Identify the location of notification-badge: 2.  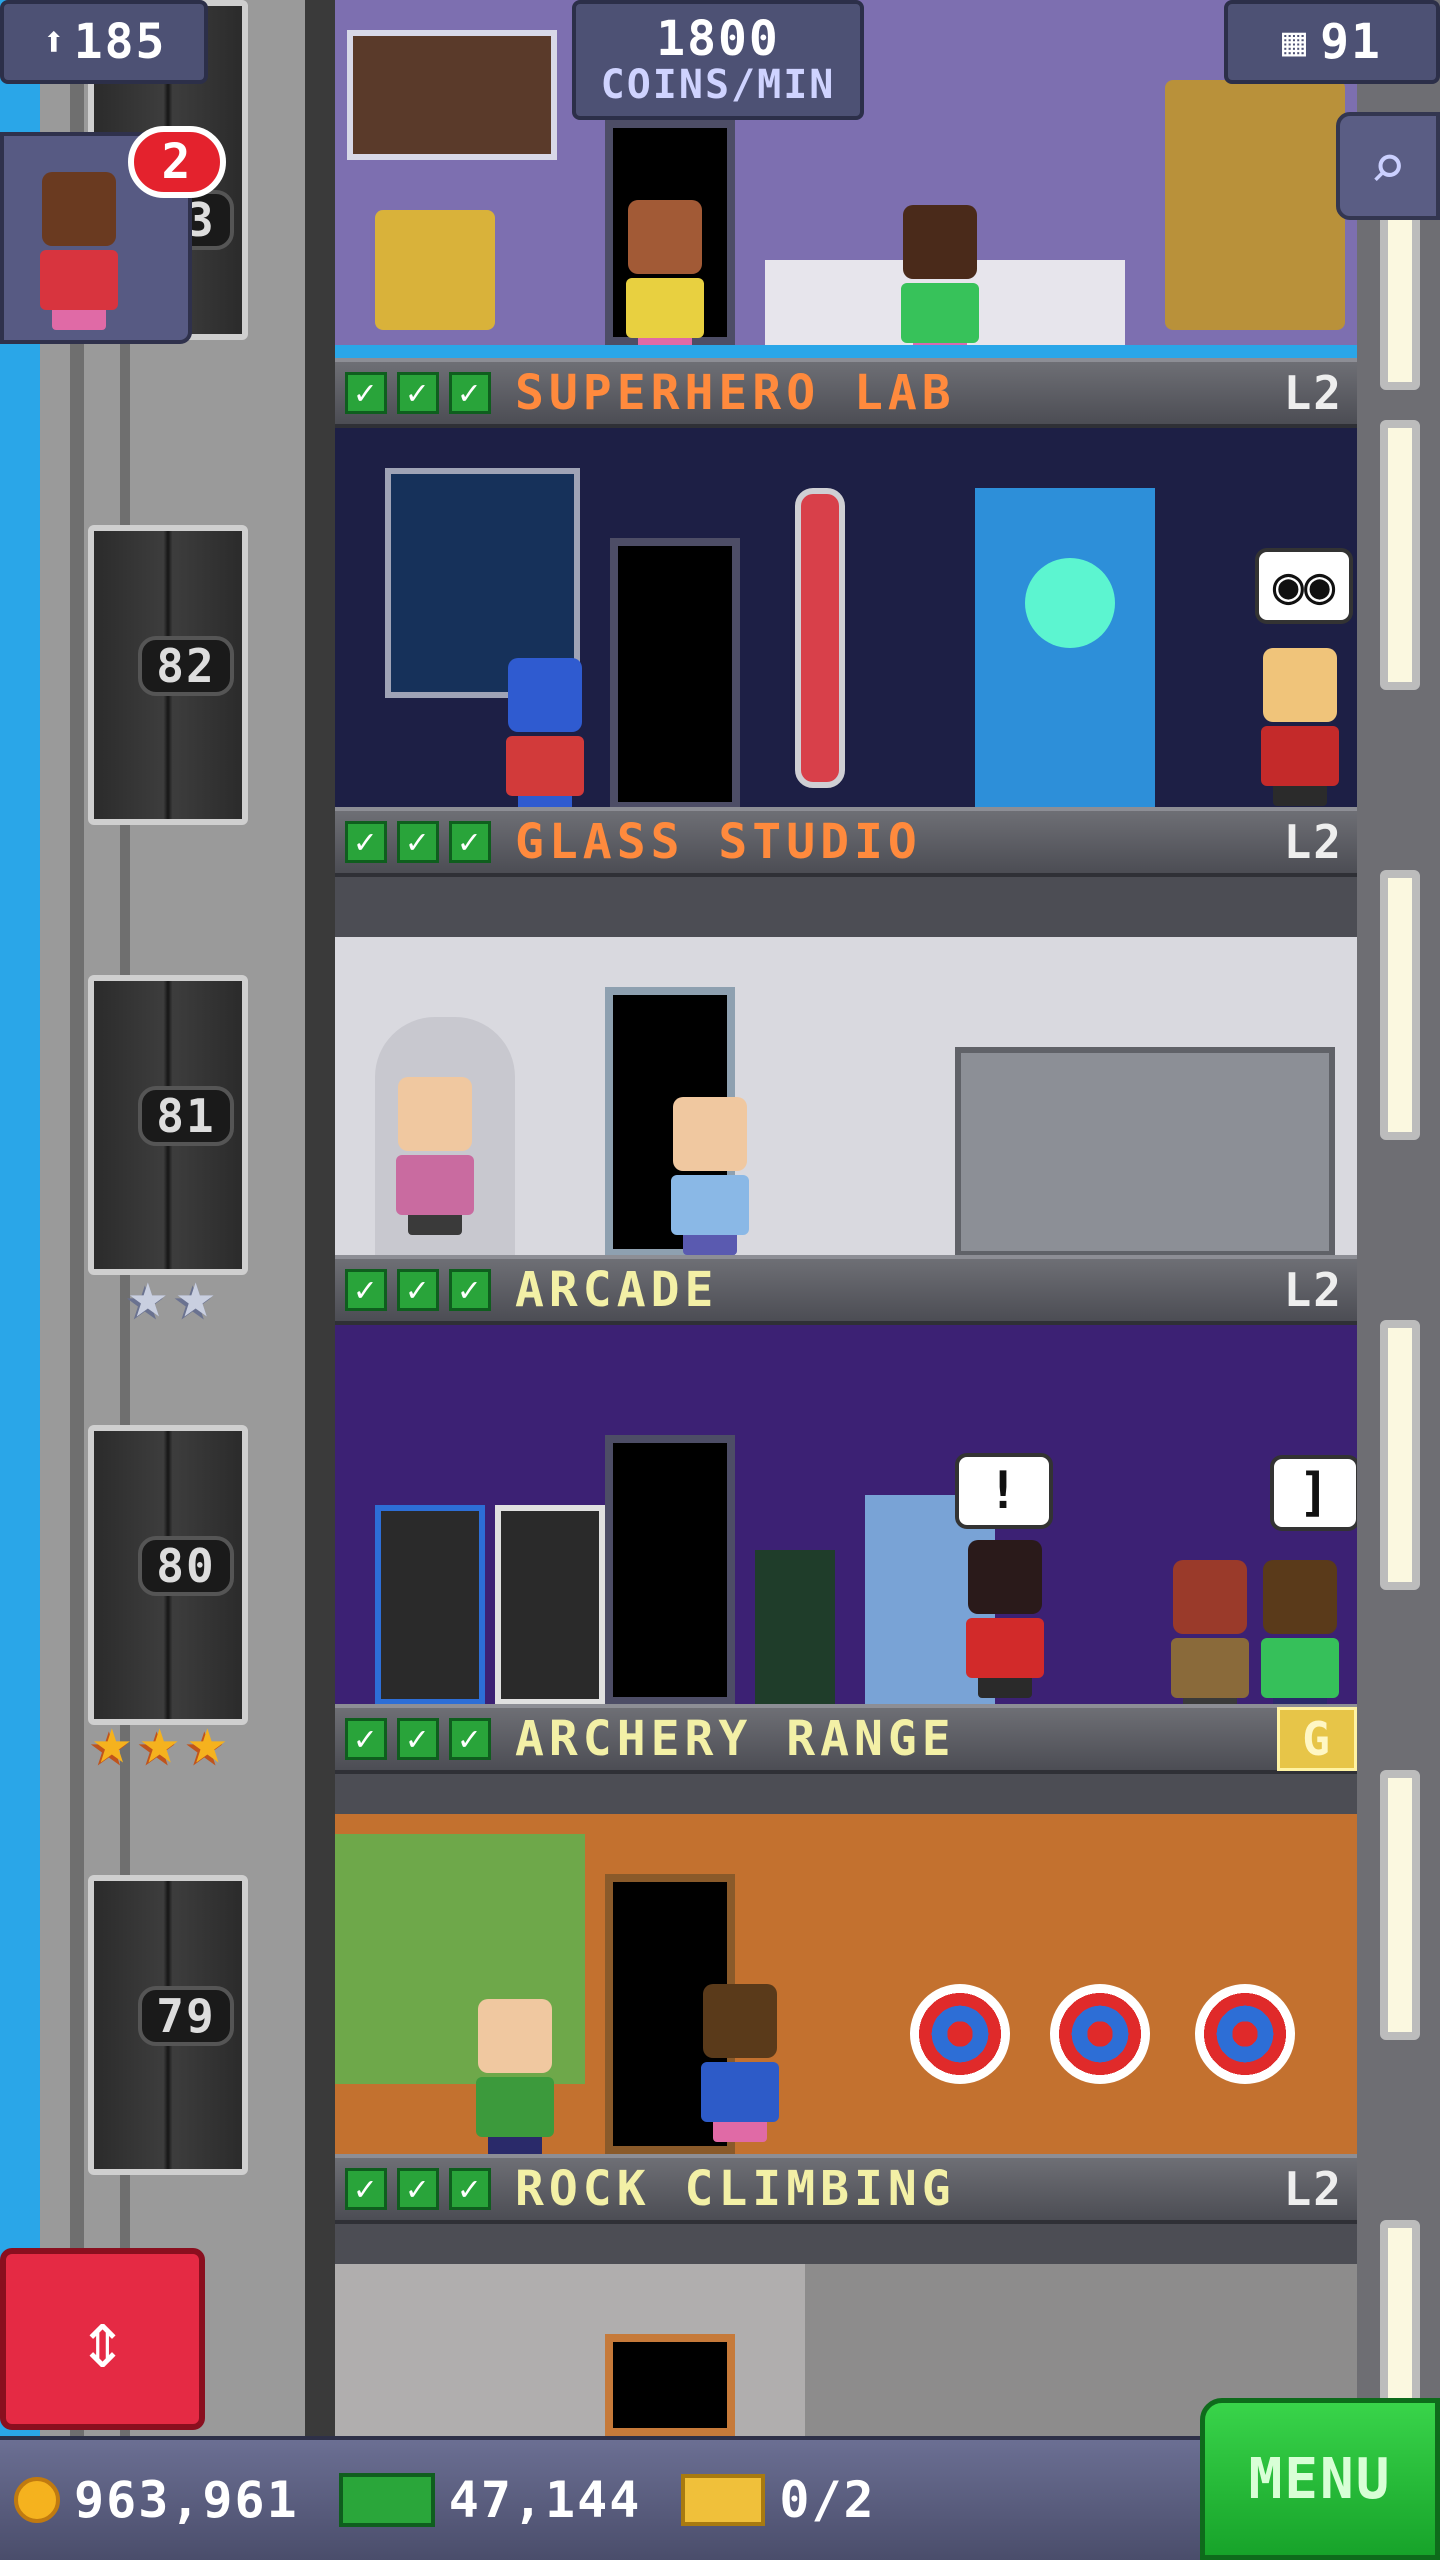
(177, 162).